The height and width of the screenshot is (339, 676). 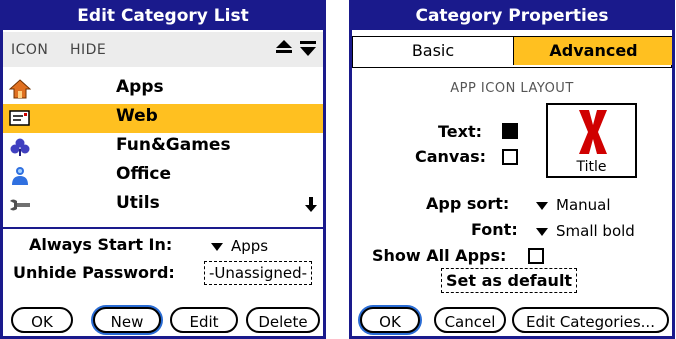 I want to click on wrench-icon, so click(x=20, y=205).